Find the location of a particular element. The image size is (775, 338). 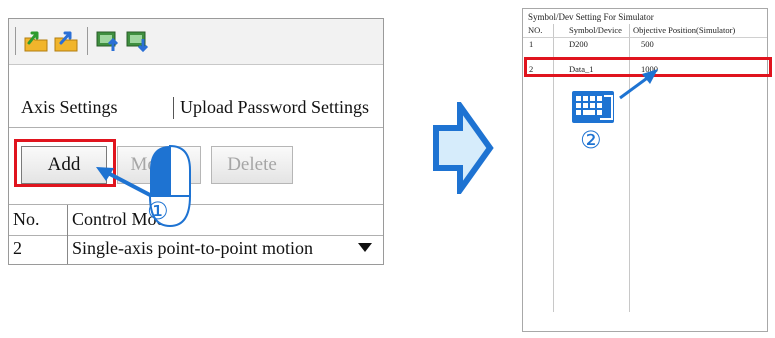

column-header-symbol-device: Symbol/Device is located at coordinates (595, 30).